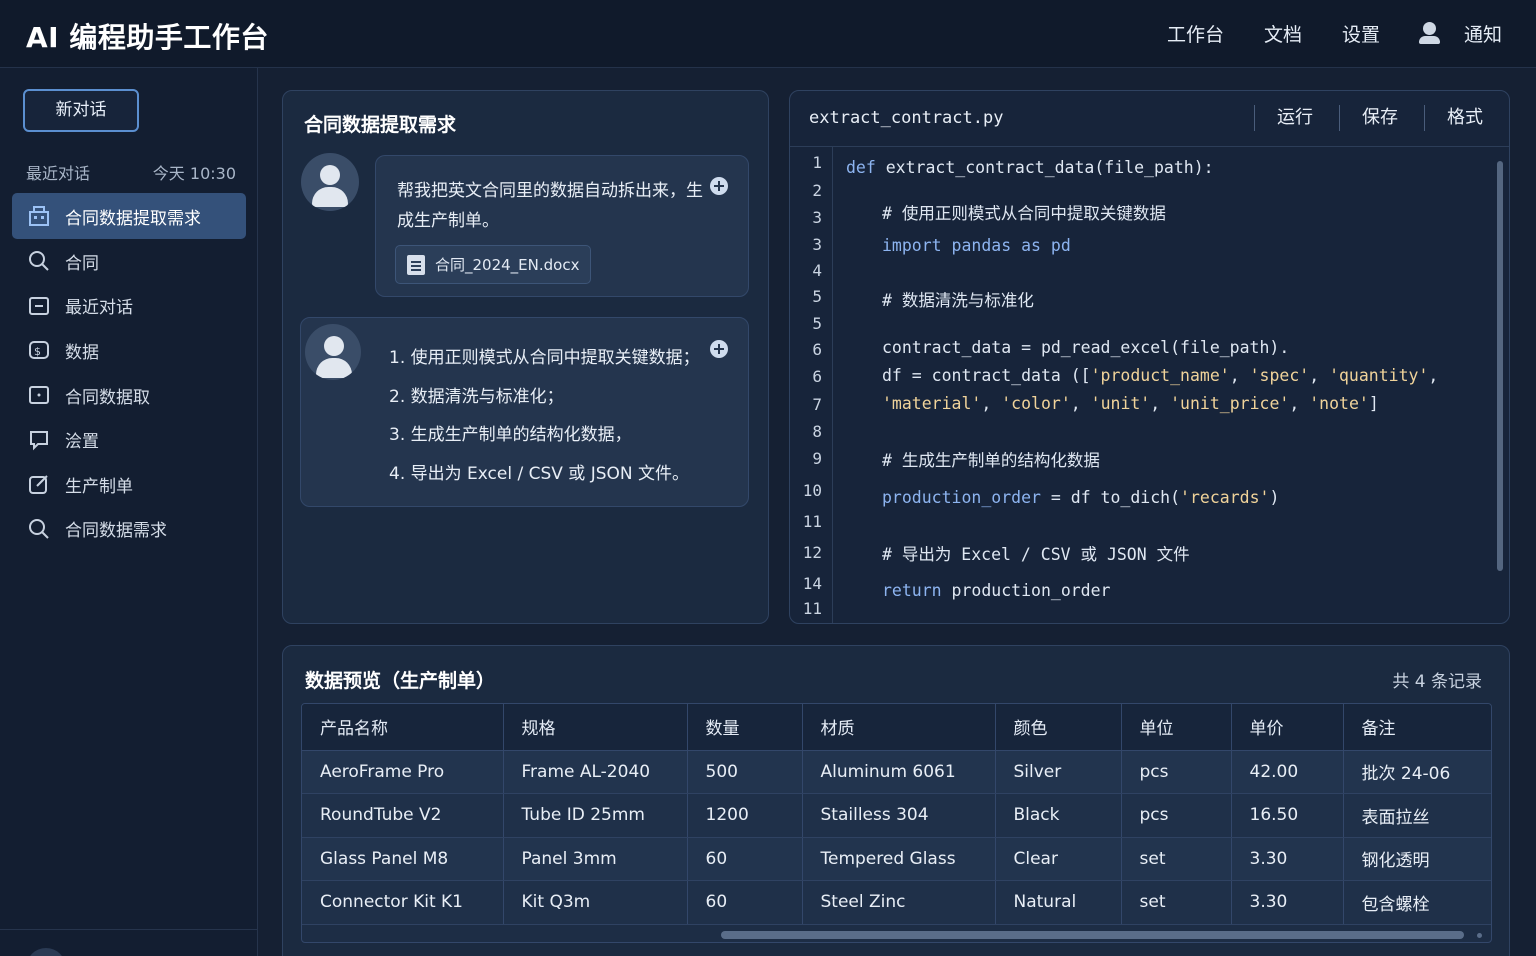 The height and width of the screenshot is (956, 1536). What do you see at coordinates (817, 296) in the screenshot?
I see `line-number: 5` at bounding box center [817, 296].